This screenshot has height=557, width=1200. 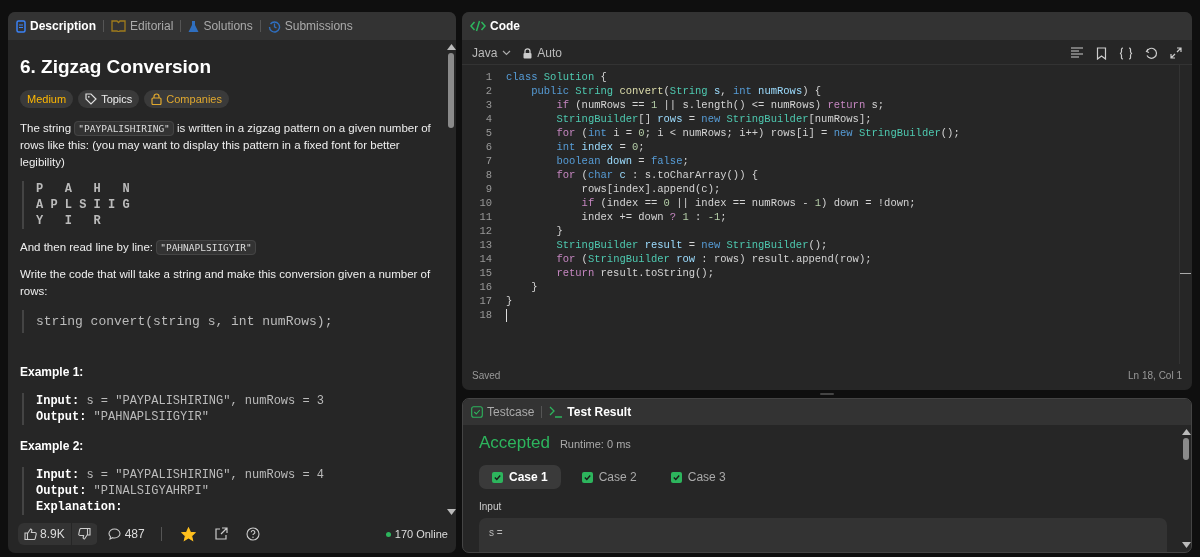 I want to click on expand-icon, so click(x=1176, y=53).